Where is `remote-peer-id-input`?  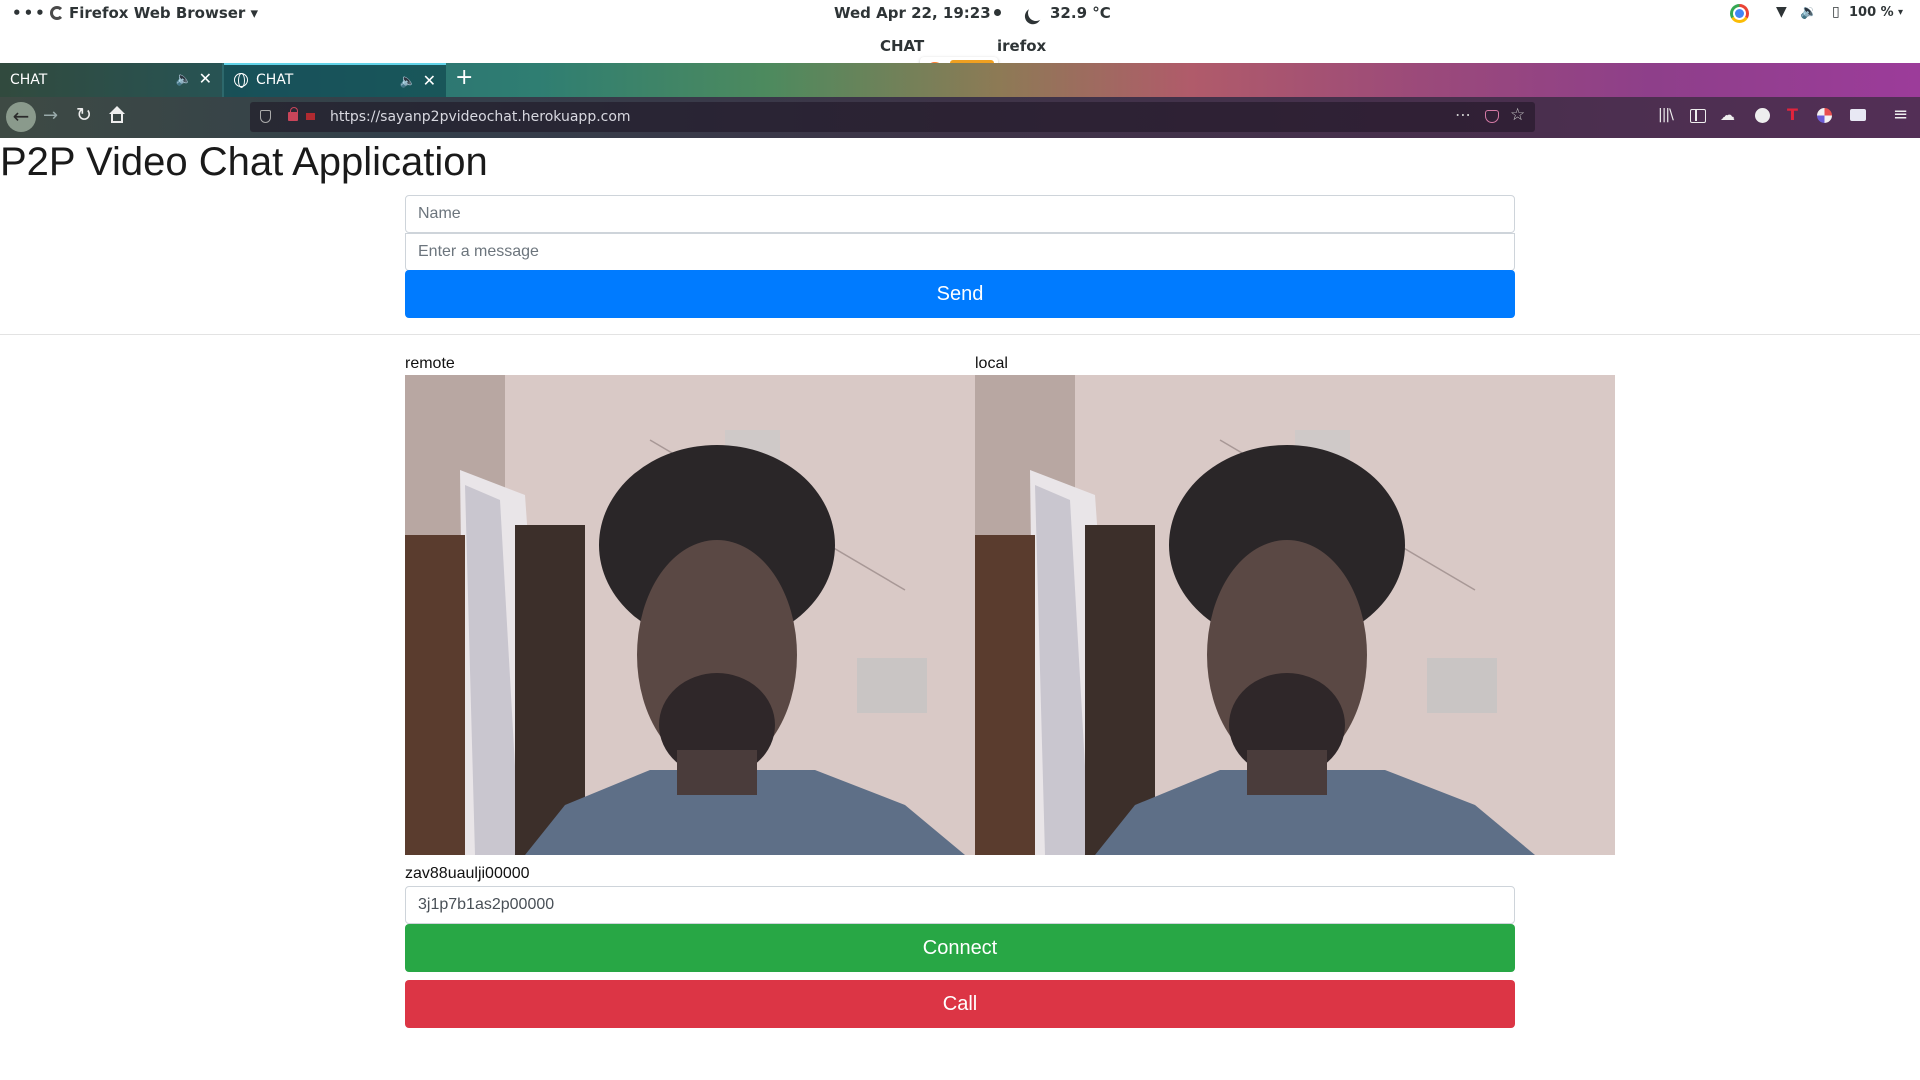 remote-peer-id-input is located at coordinates (960, 905).